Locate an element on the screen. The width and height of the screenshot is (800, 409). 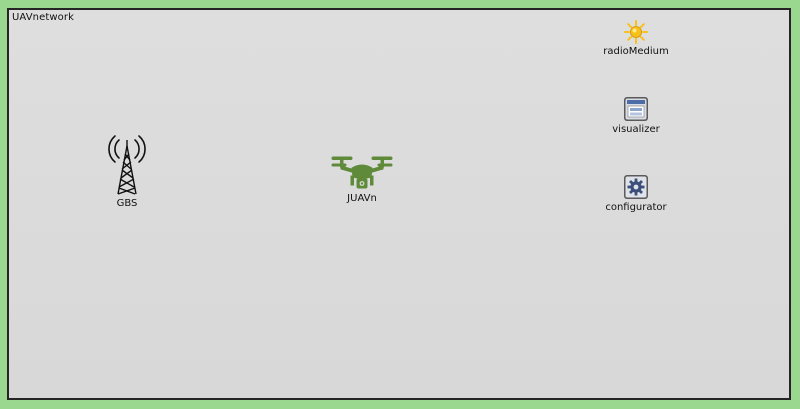
module-visualizer: visualizer is located at coordinates (636, 115).